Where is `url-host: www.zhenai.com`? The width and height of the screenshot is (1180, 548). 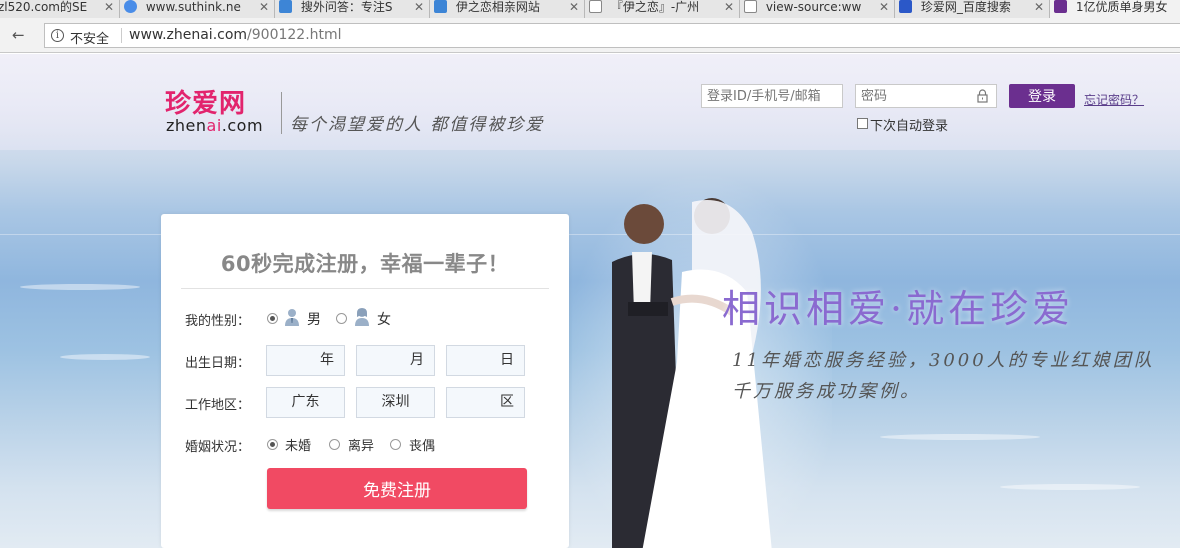 url-host: www.zhenai.com is located at coordinates (188, 35).